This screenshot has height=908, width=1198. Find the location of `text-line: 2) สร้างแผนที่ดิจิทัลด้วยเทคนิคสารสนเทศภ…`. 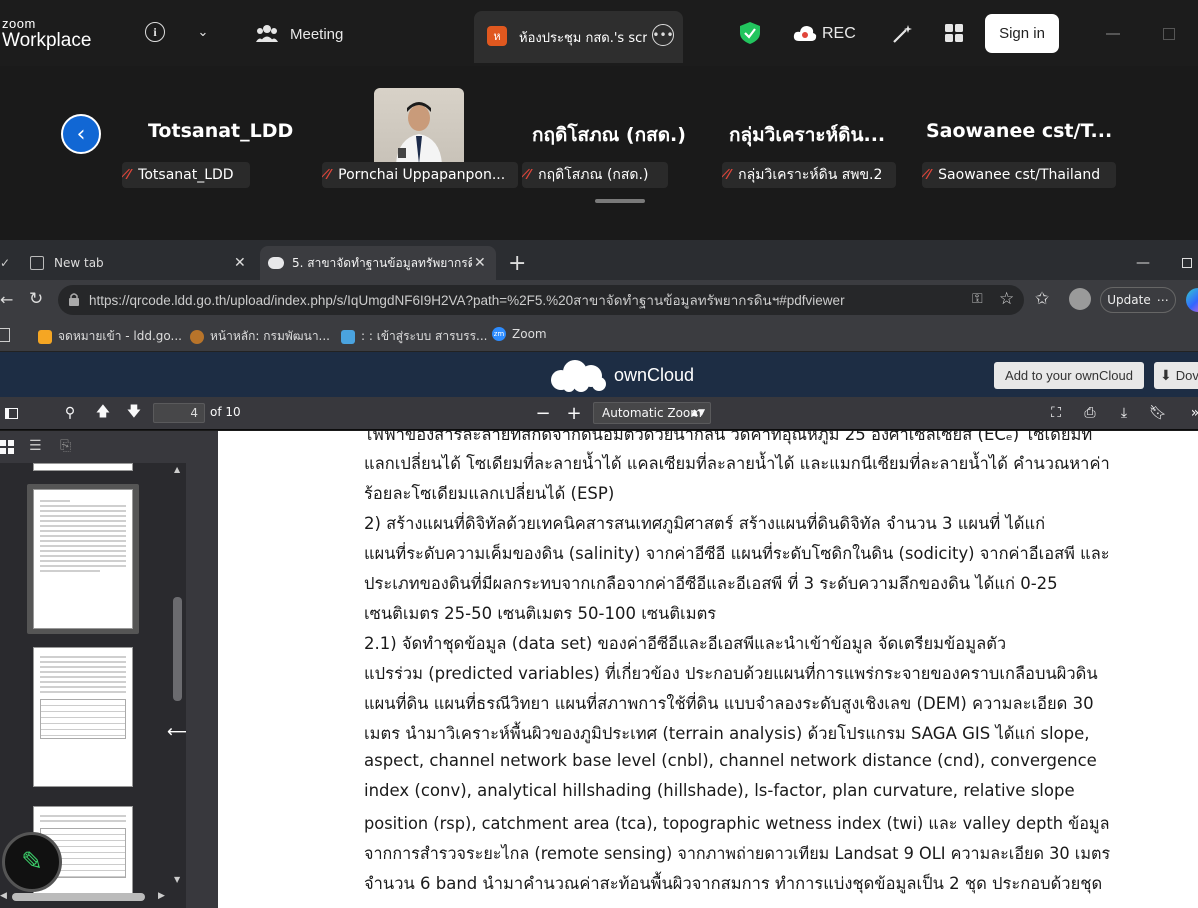

text-line: 2) สร้างแผนที่ดิจิทัลด้วยเทคนิคสารสนเทศภ… is located at coordinates (705, 523).